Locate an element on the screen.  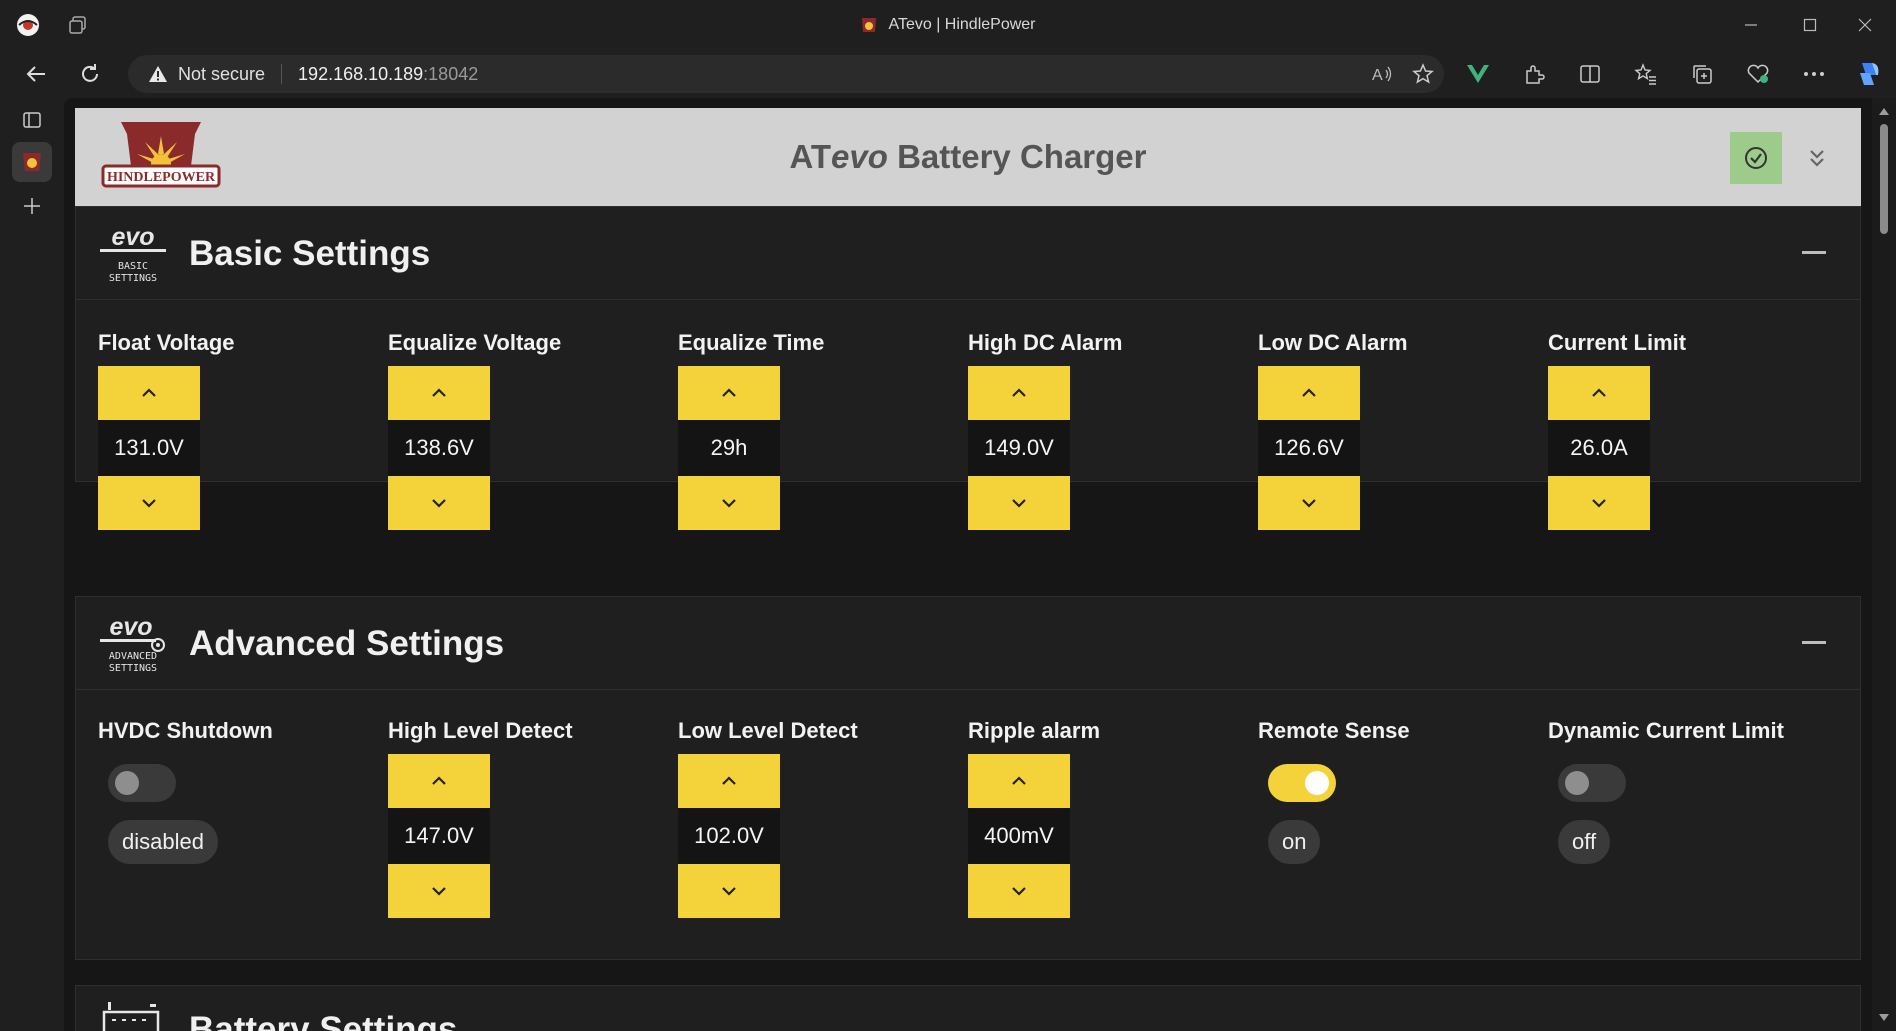
extensions-icon is located at coordinates (1534, 74).